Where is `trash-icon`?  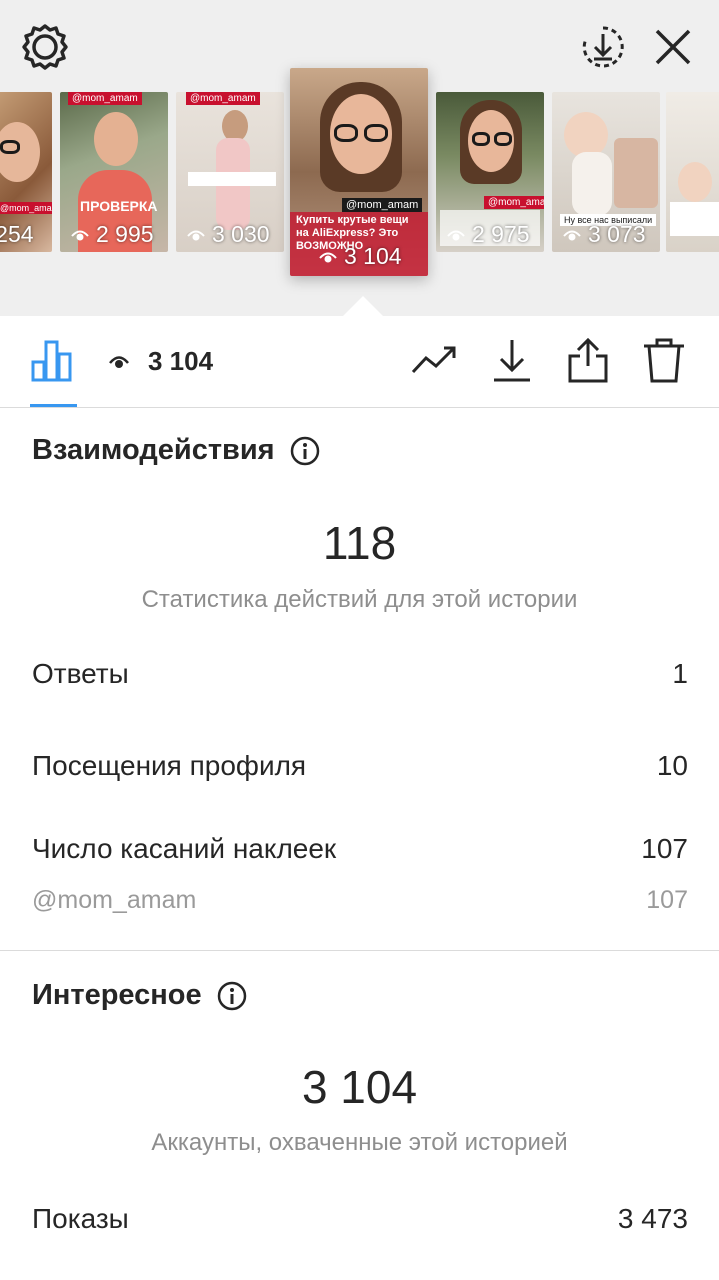
trash-icon is located at coordinates (664, 360).